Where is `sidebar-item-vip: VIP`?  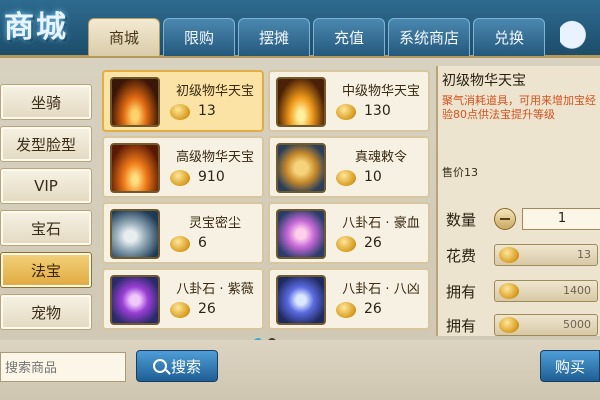 sidebar-item-vip: VIP is located at coordinates (46, 186).